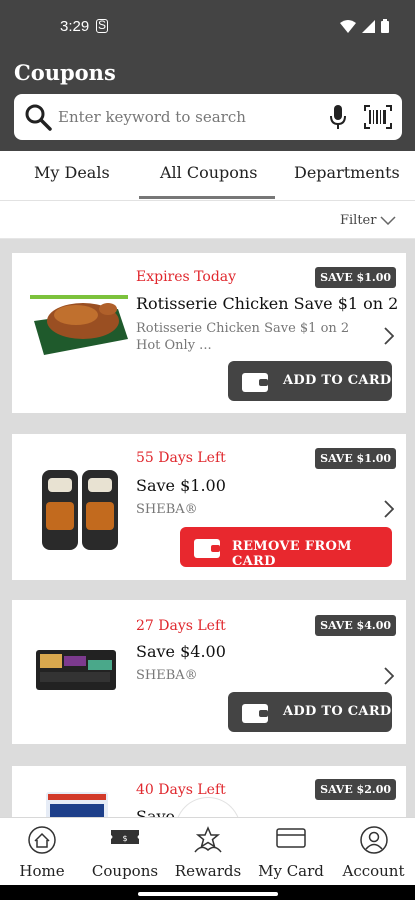 The height and width of the screenshot is (900, 415). What do you see at coordinates (388, 220) in the screenshot?
I see `chevron-down-icon` at bounding box center [388, 220].